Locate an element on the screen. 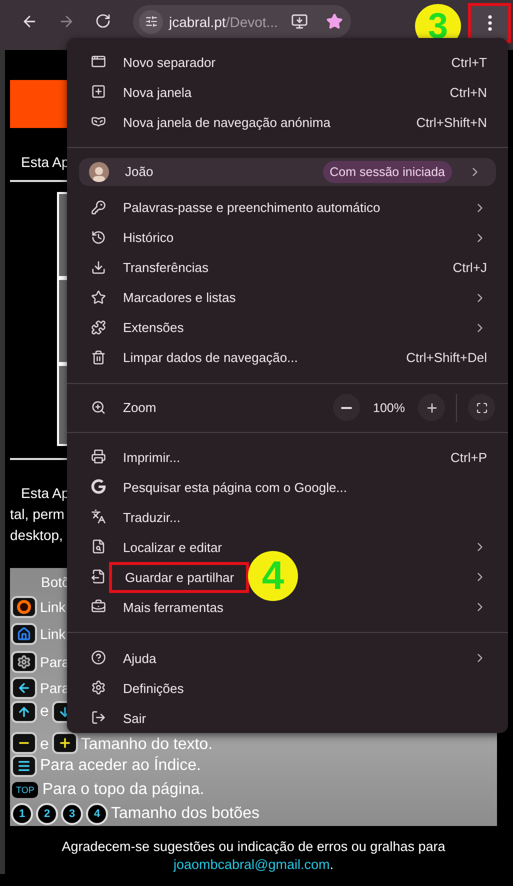 This screenshot has height=886, width=513. menu-item: Extensões is located at coordinates (287, 327).